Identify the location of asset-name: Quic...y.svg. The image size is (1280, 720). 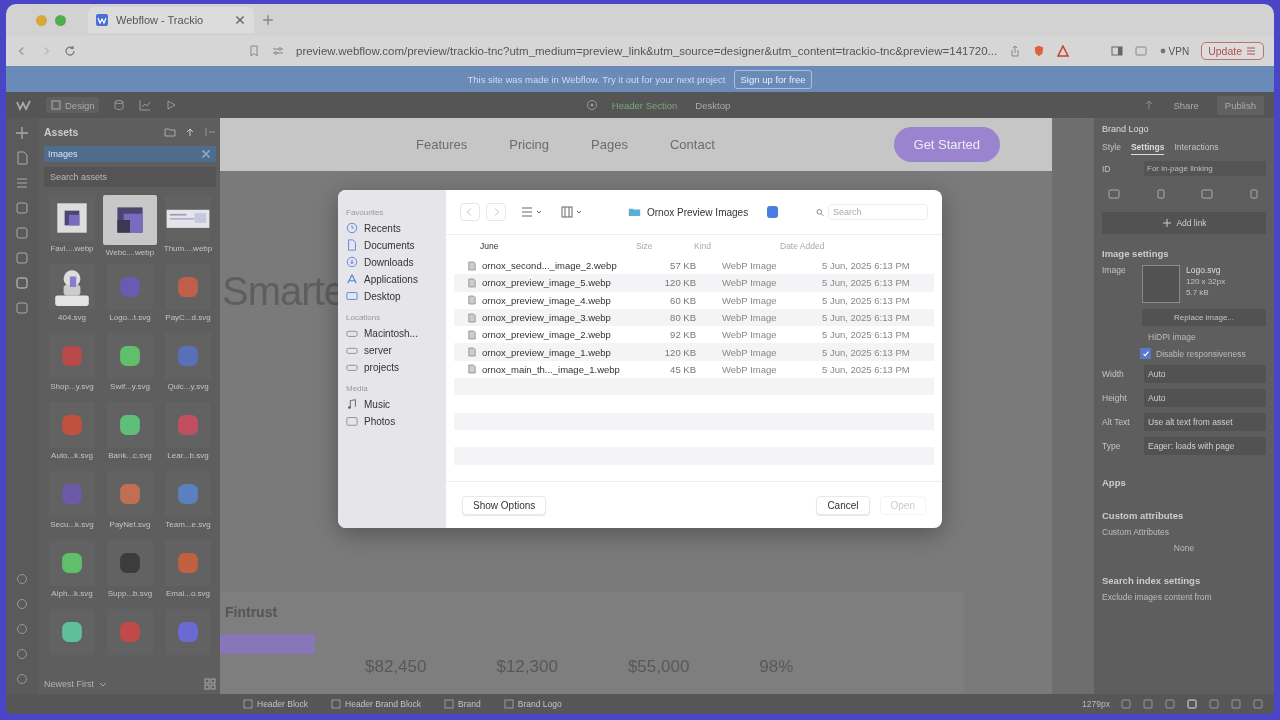
(188, 386).